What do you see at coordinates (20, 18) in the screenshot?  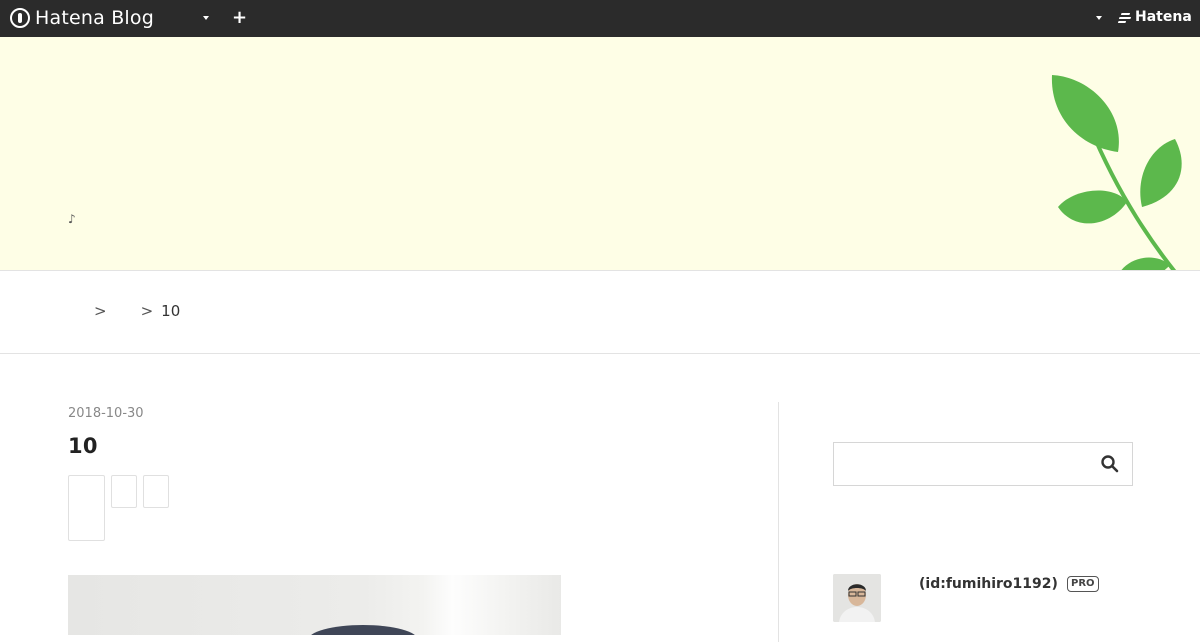 I see `hatena-blog-logo-icon` at bounding box center [20, 18].